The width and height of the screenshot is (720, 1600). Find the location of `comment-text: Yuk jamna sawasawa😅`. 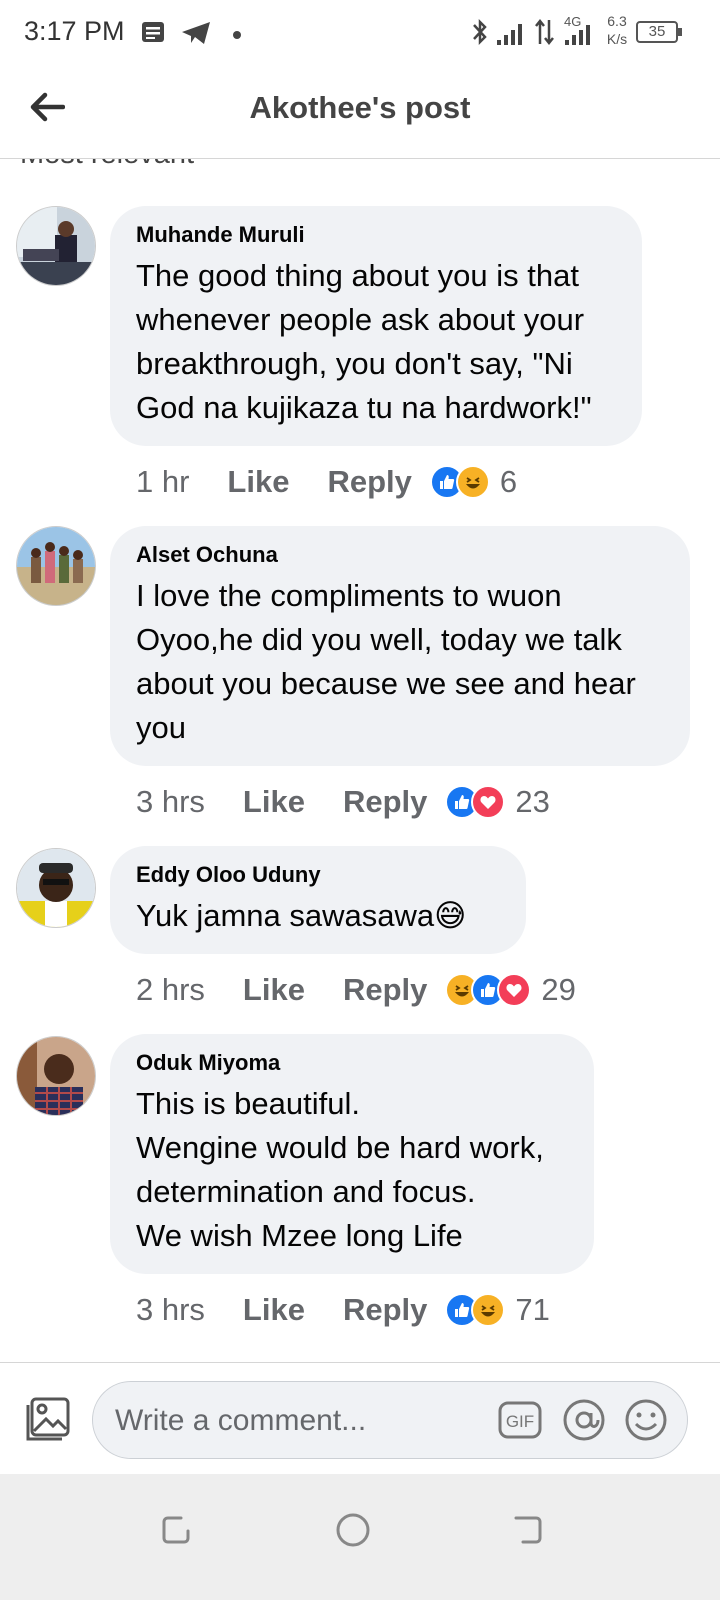

comment-text: Yuk jamna sawasawa😅 is located at coordinates (301, 915).